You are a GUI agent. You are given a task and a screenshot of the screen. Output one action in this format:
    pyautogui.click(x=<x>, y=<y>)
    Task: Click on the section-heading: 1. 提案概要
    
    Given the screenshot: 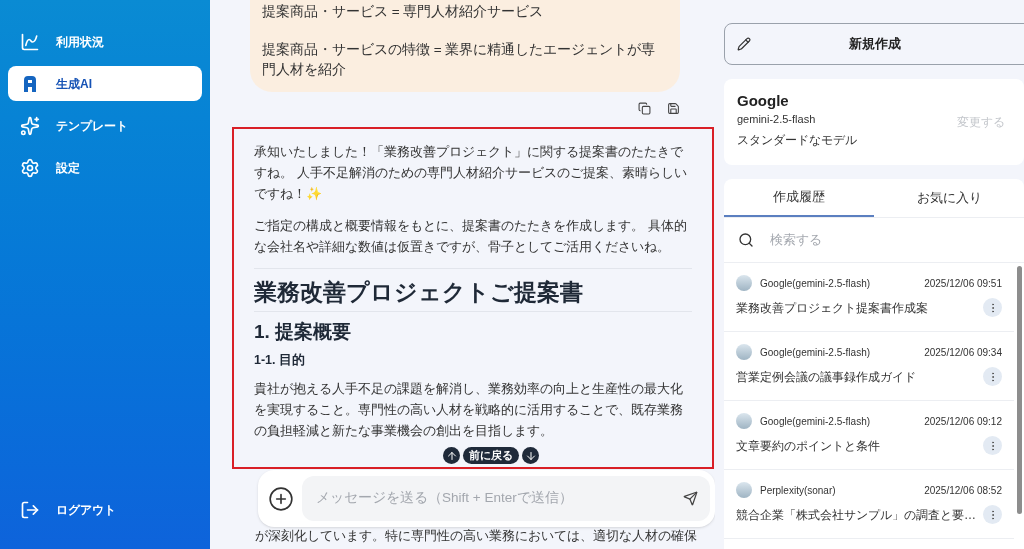 What is the action you would take?
    pyautogui.click(x=303, y=332)
    